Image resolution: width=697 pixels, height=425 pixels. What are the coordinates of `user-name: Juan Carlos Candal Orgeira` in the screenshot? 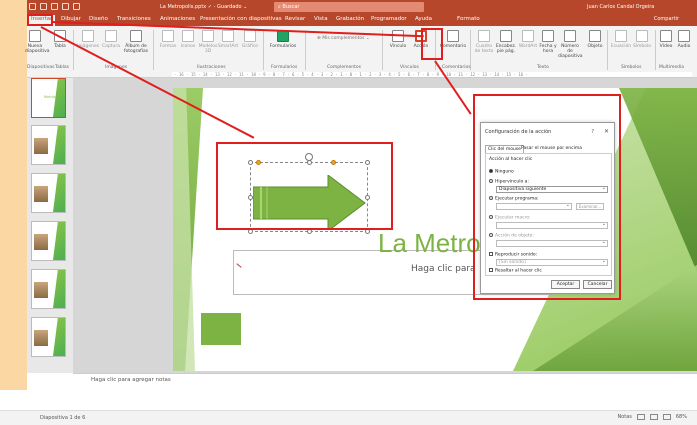 It's located at (620, 7).